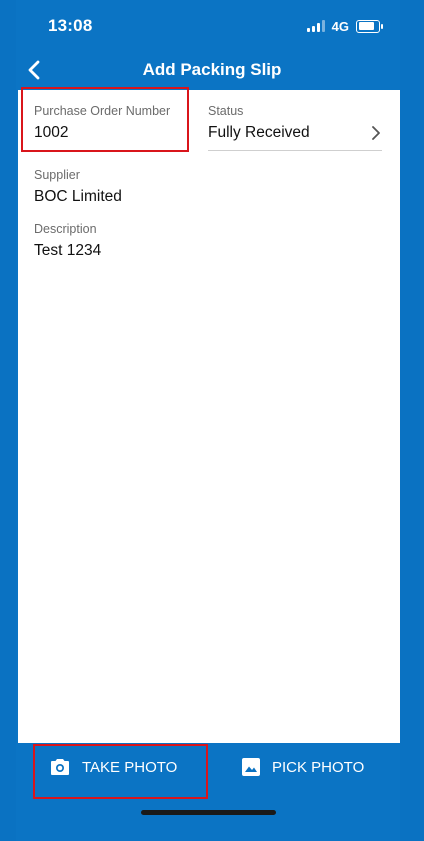 This screenshot has width=424, height=841. I want to click on status-time: 13:08, so click(70, 25).